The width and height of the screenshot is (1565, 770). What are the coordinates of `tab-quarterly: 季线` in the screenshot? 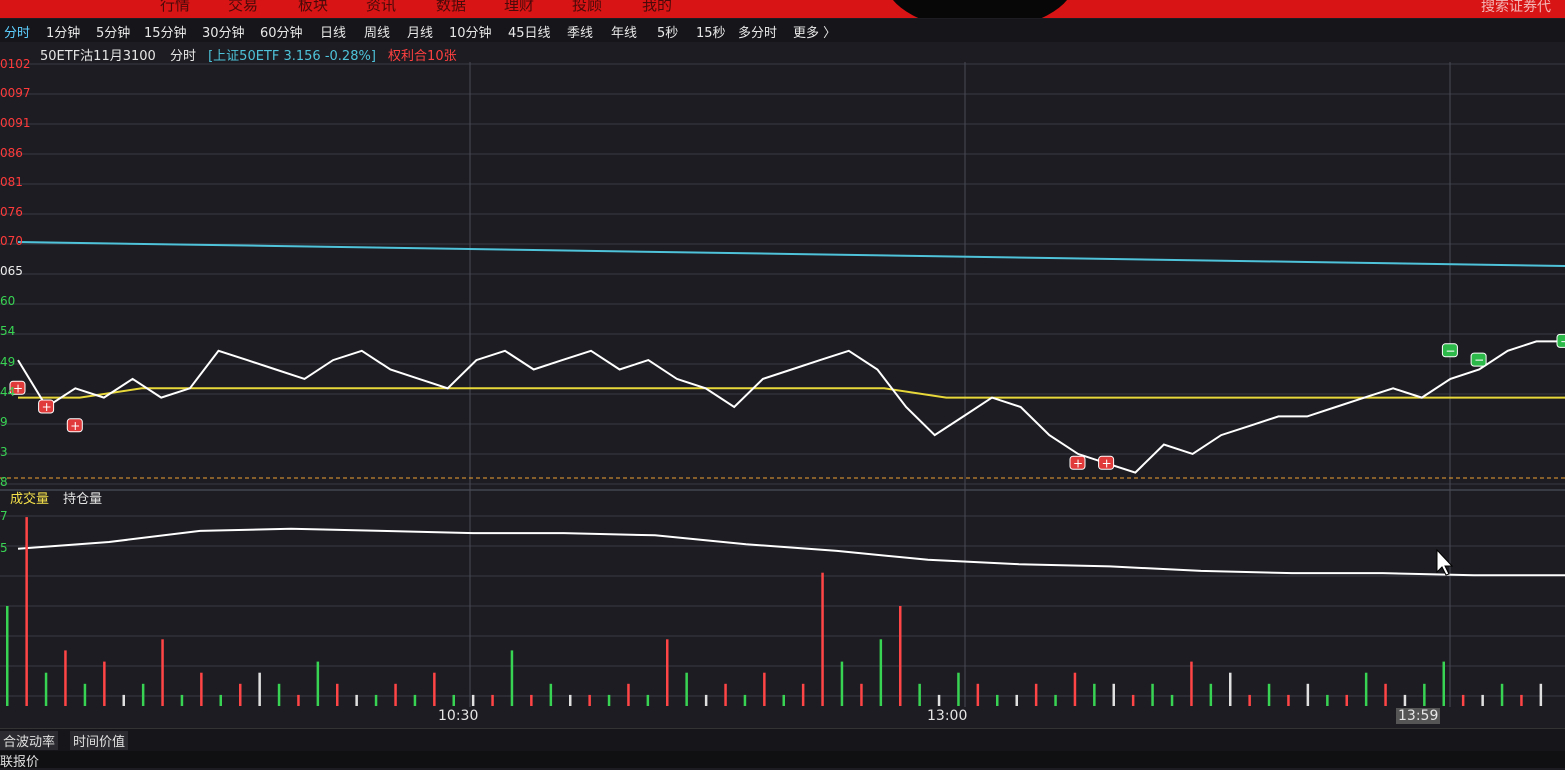 It's located at (580, 31).